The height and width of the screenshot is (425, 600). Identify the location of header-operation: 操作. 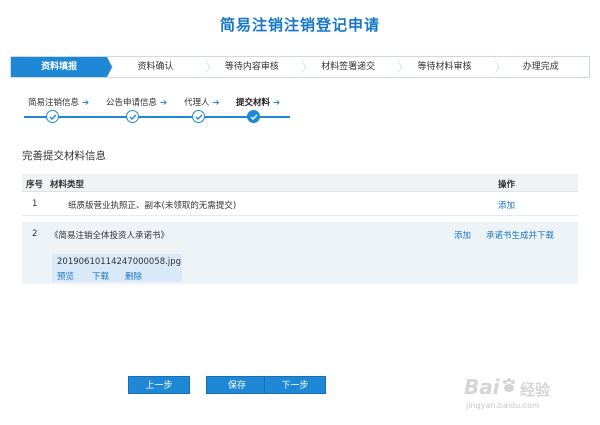
(507, 185).